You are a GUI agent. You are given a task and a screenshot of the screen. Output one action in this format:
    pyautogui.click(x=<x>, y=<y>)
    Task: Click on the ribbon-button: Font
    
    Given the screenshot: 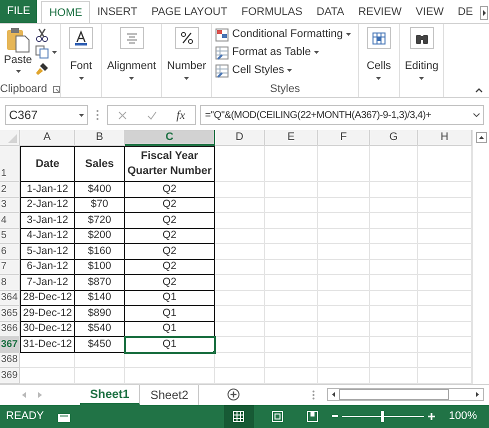 What is the action you would take?
    pyautogui.click(x=81, y=53)
    